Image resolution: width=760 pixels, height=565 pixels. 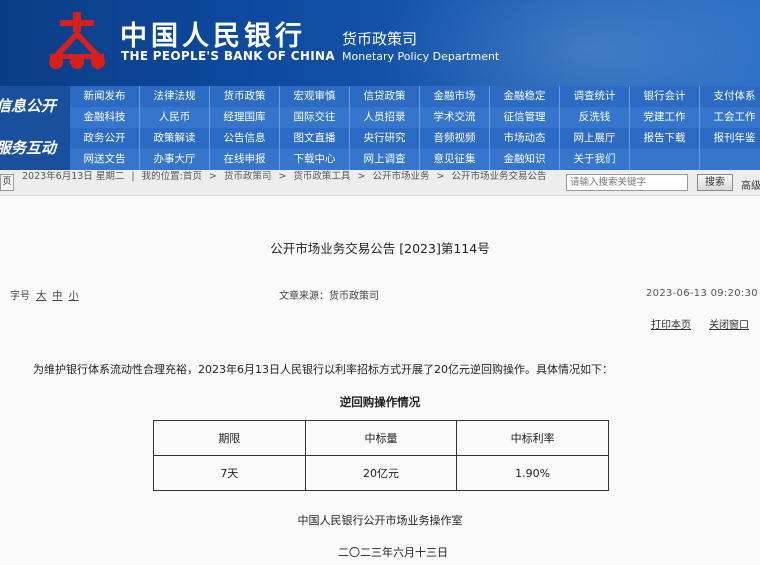 What do you see at coordinates (28, 106) in the screenshot?
I see `nav-section-label: 信息公开` at bounding box center [28, 106].